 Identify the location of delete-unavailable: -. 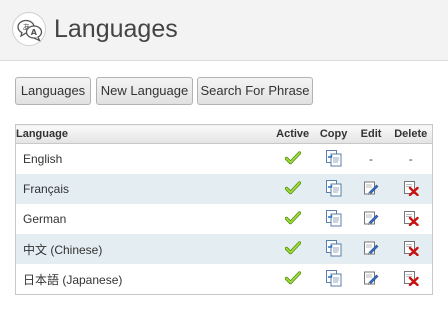
(410, 159).